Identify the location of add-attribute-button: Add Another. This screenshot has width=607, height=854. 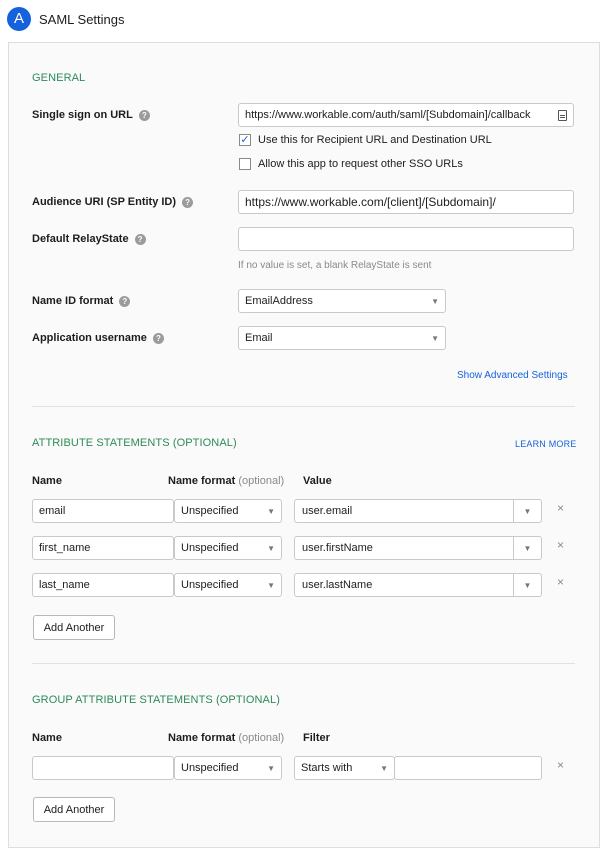
(74, 627).